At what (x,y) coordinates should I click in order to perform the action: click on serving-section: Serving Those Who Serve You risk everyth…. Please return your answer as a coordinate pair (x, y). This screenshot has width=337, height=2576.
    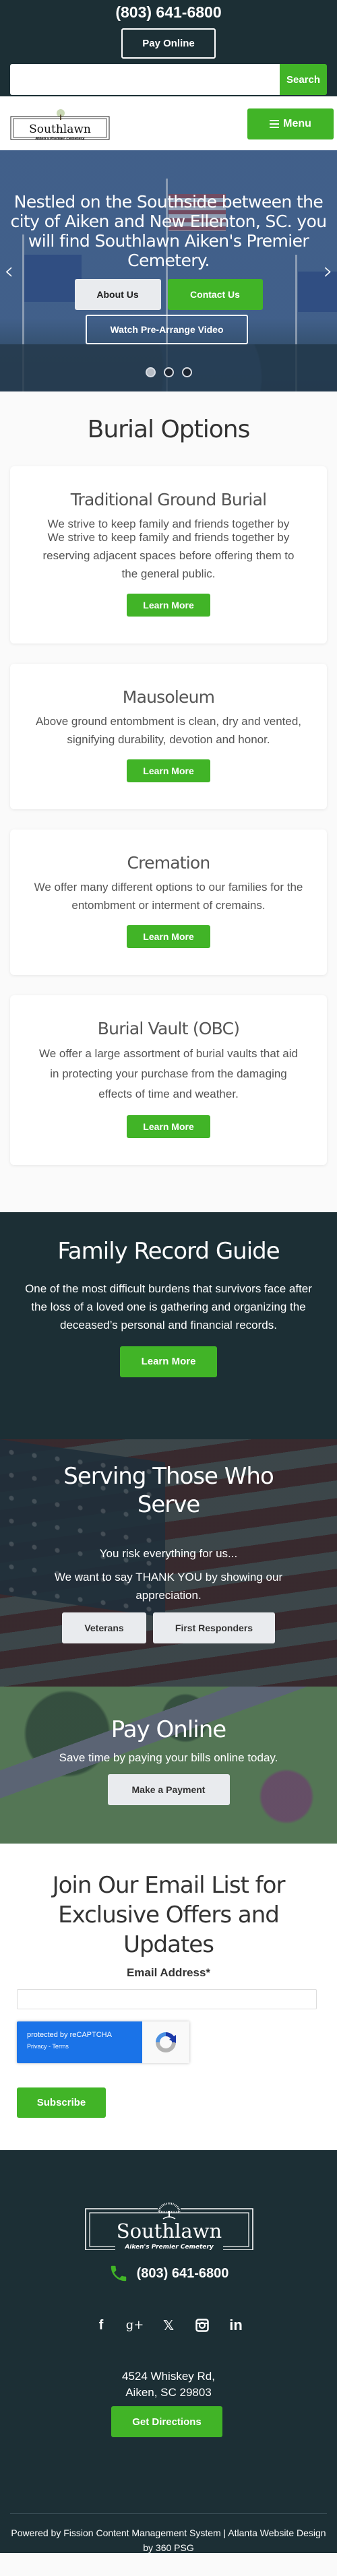
    Looking at the image, I should click on (168, 1563).